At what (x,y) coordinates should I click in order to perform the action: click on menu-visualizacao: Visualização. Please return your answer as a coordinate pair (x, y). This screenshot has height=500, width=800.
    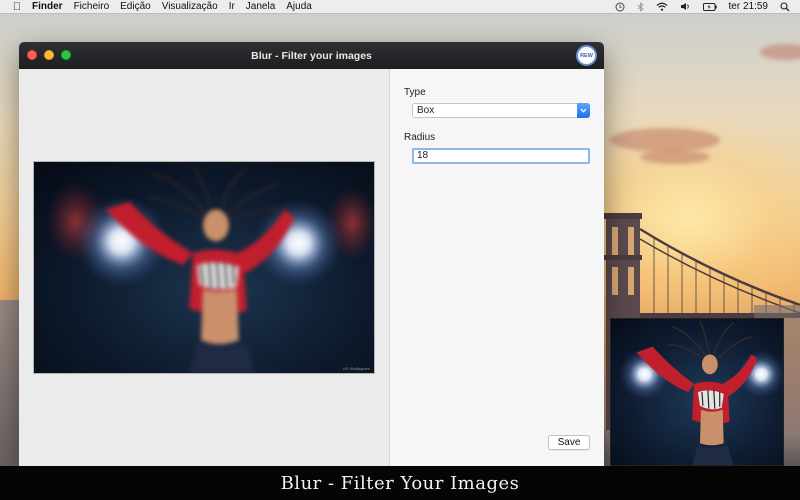
    Looking at the image, I should click on (190, 6).